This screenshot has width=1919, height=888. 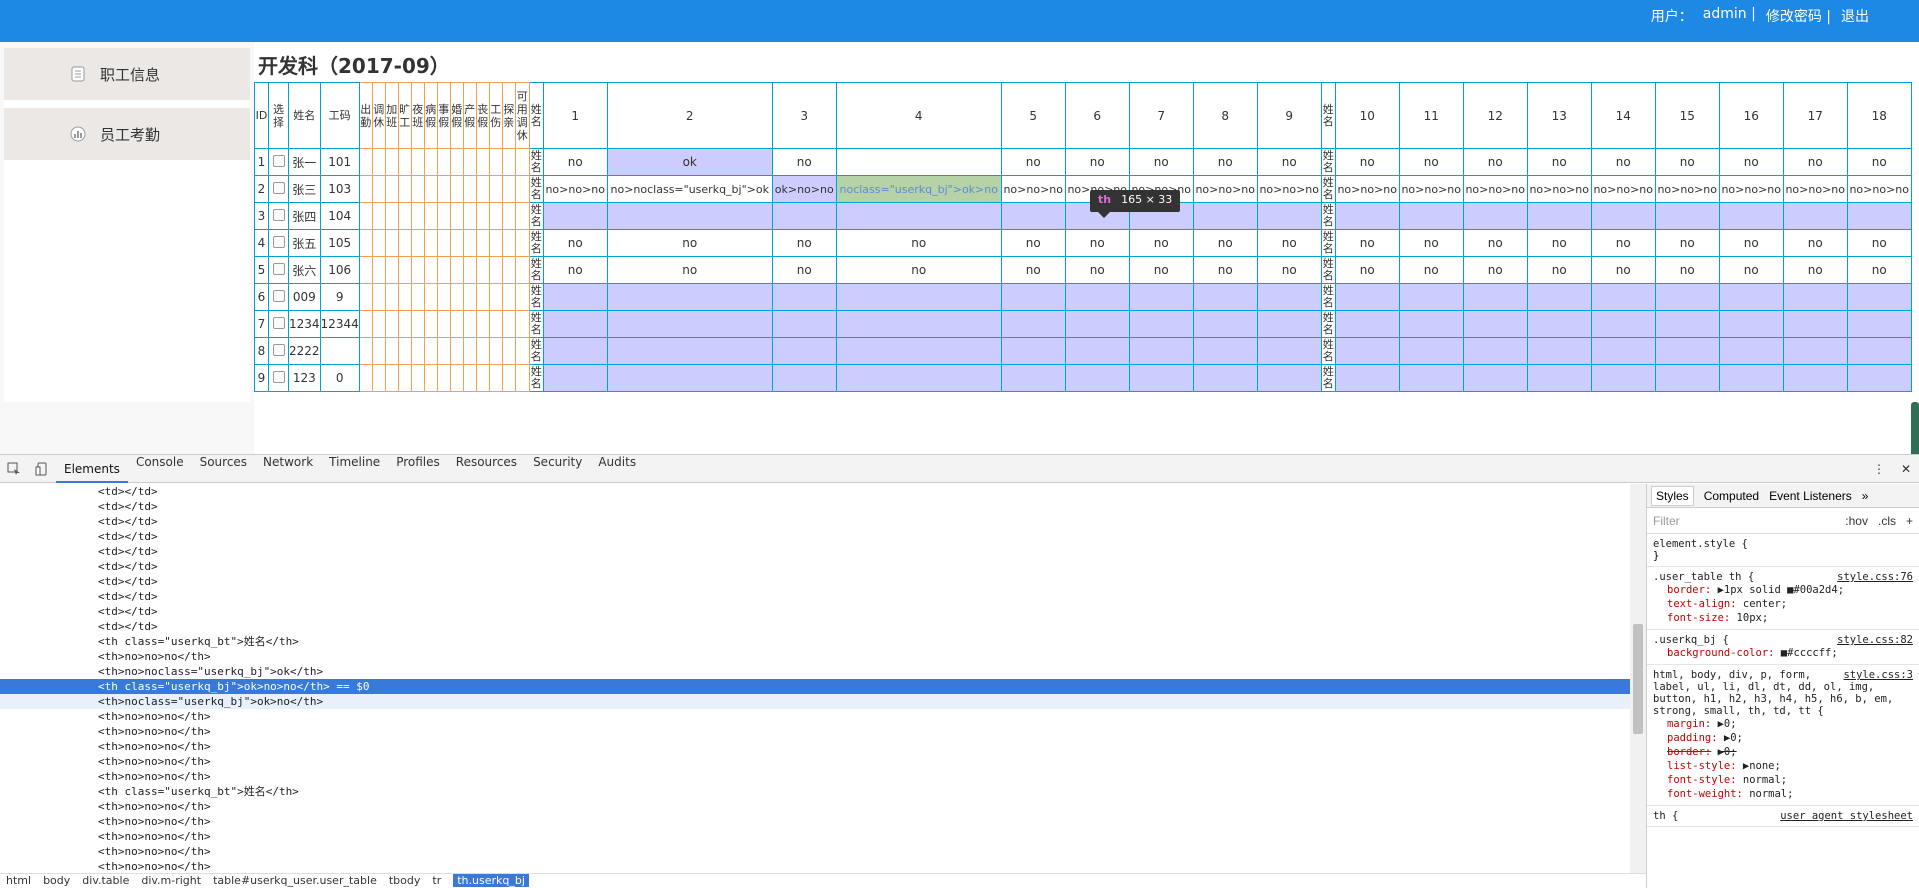 I want to click on inspect-icon, so click(x=14, y=469).